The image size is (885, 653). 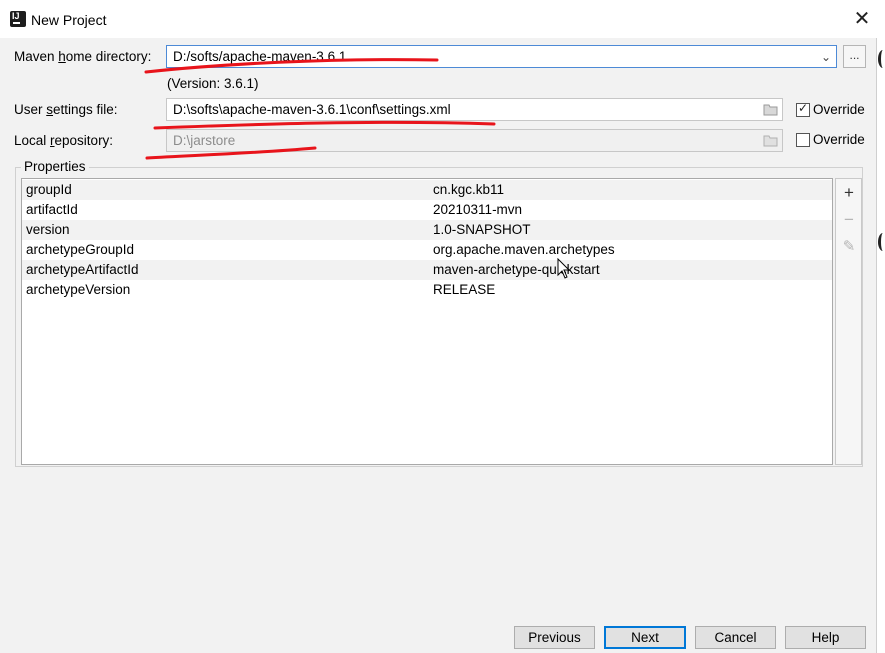 I want to click on add-icon: +, so click(x=849, y=193).